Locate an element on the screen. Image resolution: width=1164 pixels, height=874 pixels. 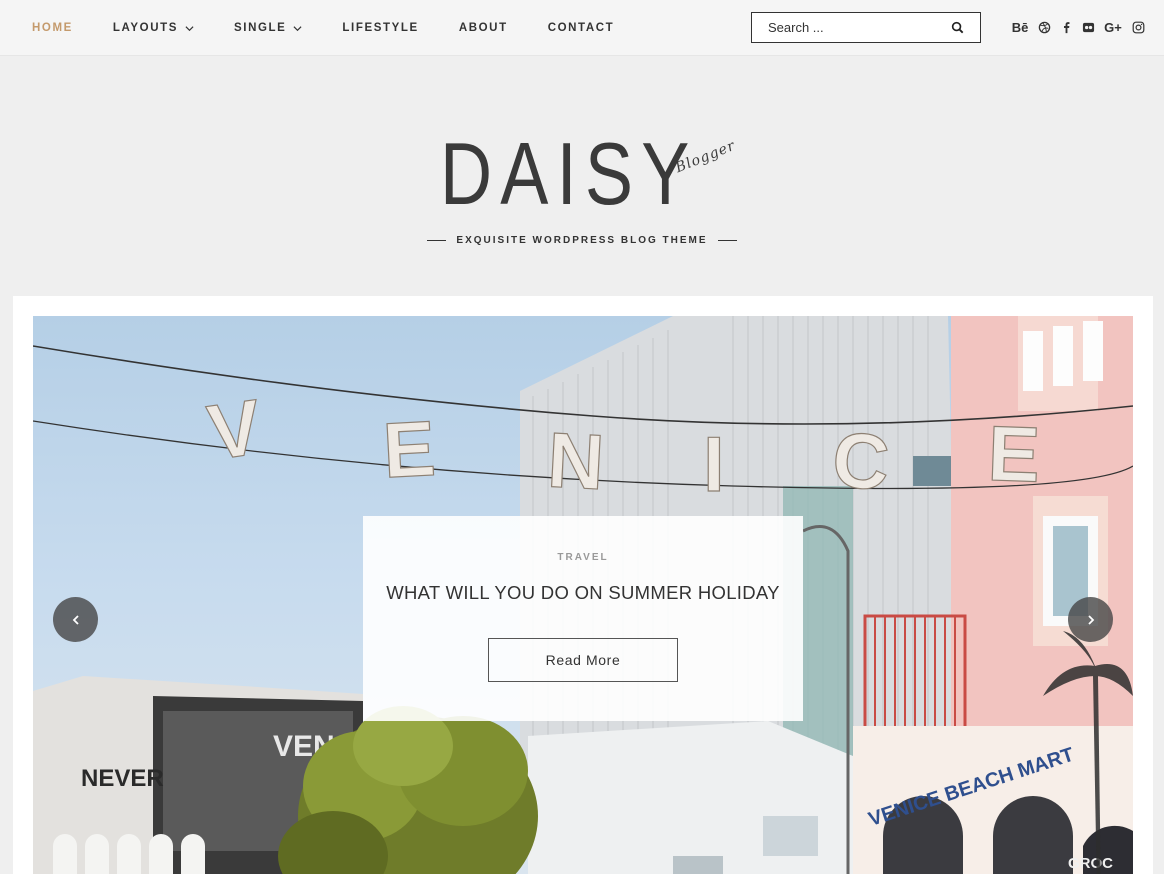
chevron-right-icon is located at coordinates (1090, 619).